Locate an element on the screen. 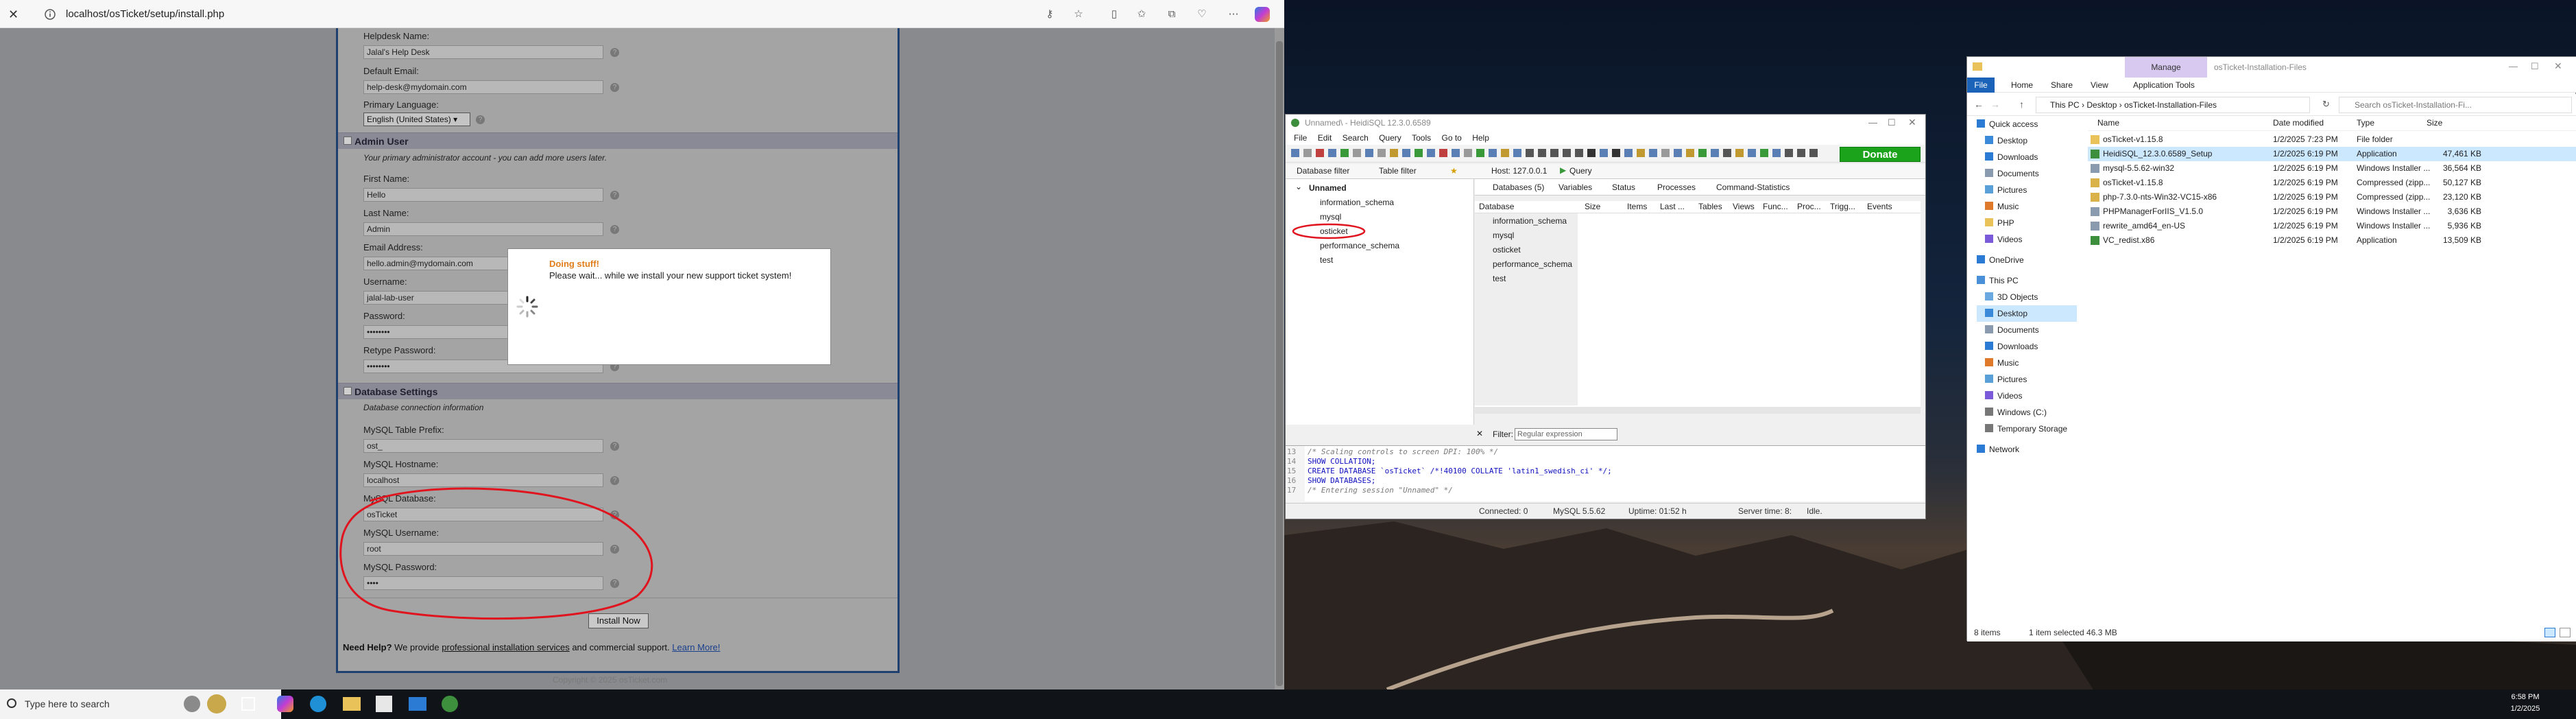 This screenshot has height=719, width=2576. col-date-modified: Date modified is located at coordinates (2298, 123).